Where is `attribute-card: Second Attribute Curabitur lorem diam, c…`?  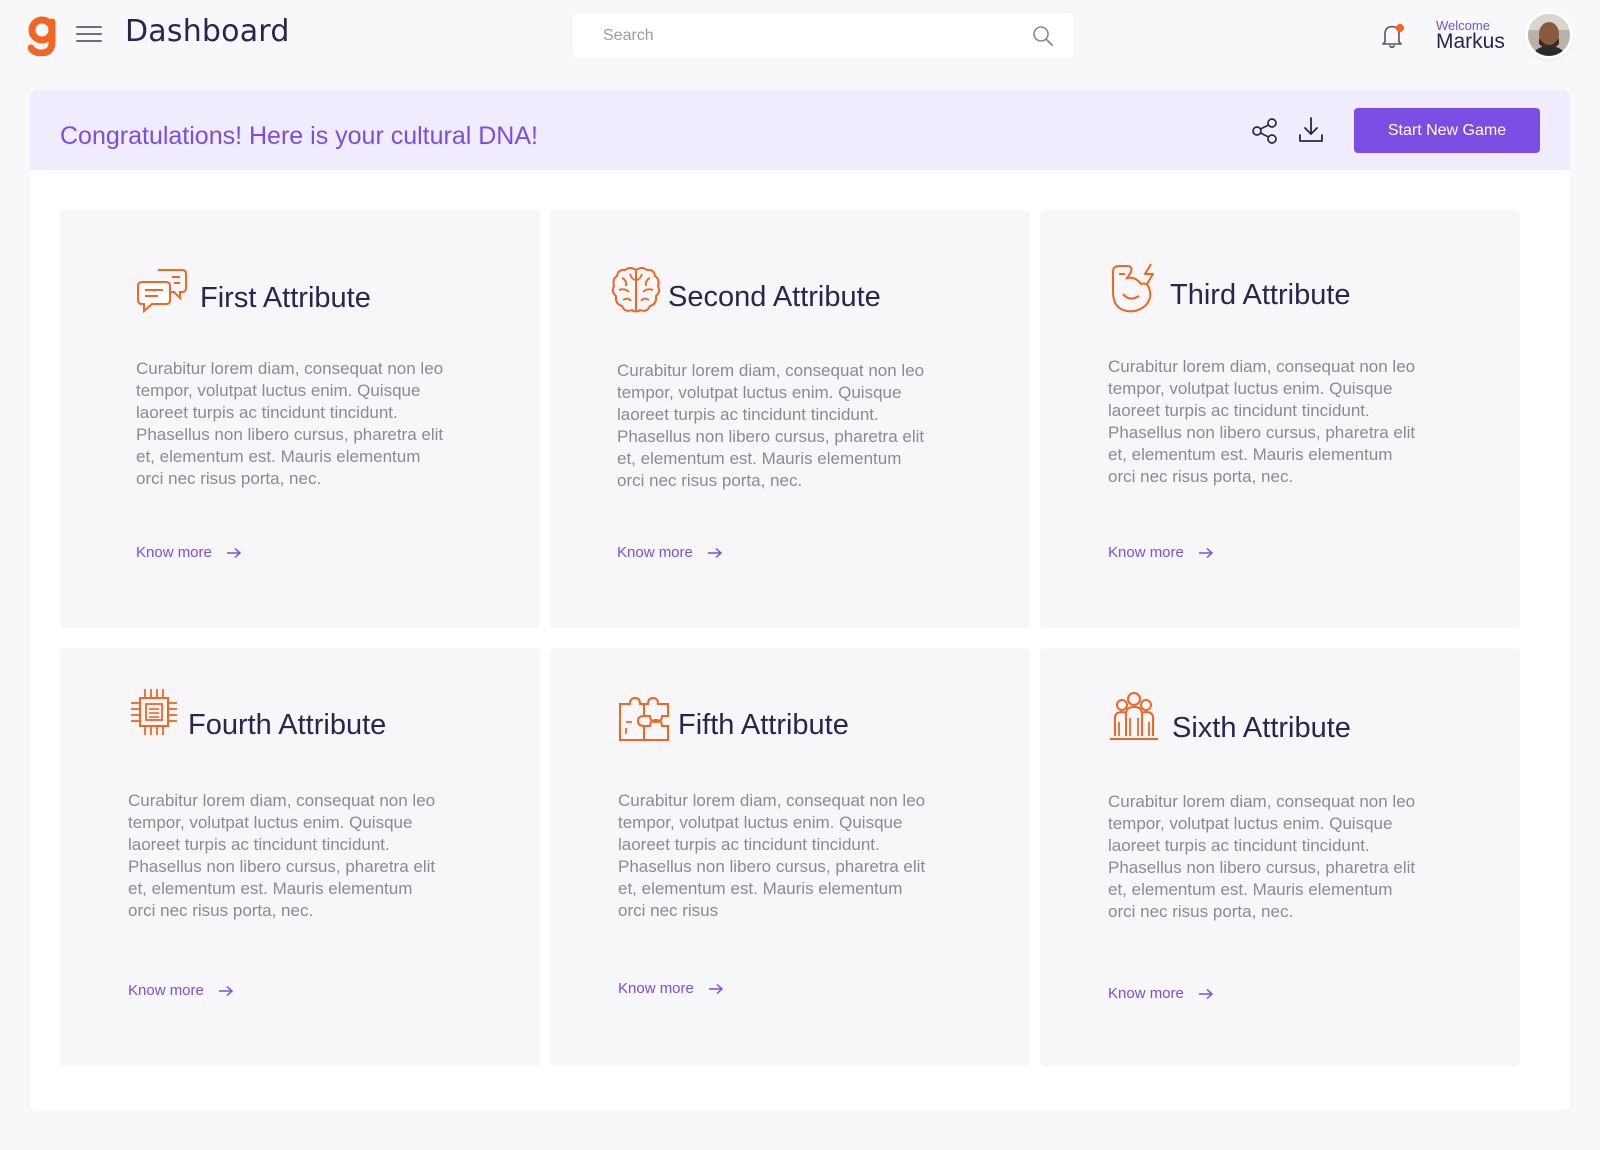
attribute-card: Second Attribute Curabitur lorem diam, c… is located at coordinates (790, 419).